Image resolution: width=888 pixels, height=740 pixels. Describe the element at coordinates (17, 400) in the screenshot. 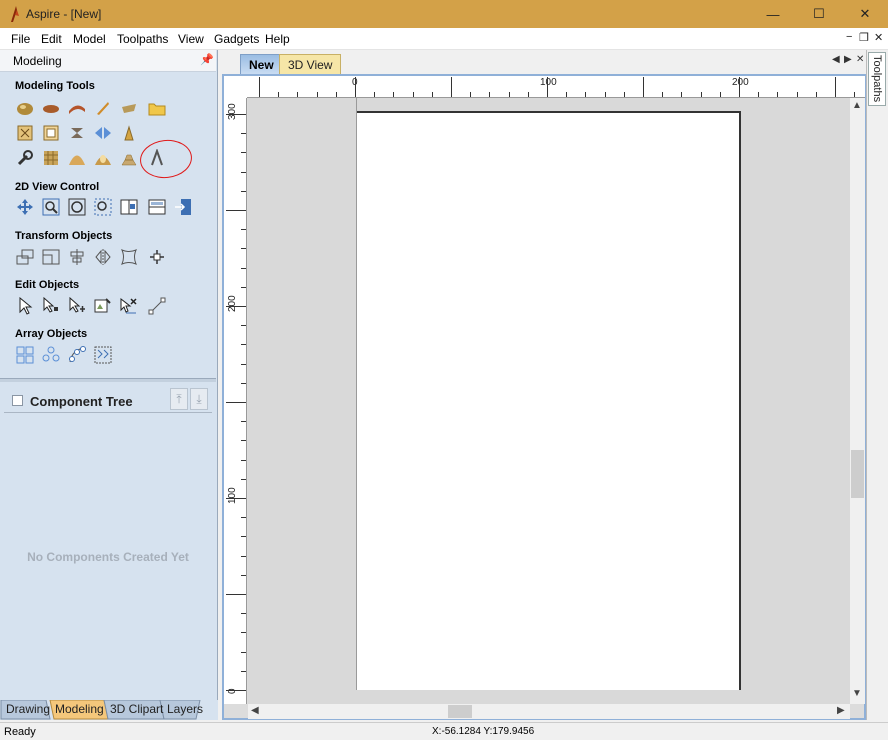

I see `component-tree-checkbox` at that location.